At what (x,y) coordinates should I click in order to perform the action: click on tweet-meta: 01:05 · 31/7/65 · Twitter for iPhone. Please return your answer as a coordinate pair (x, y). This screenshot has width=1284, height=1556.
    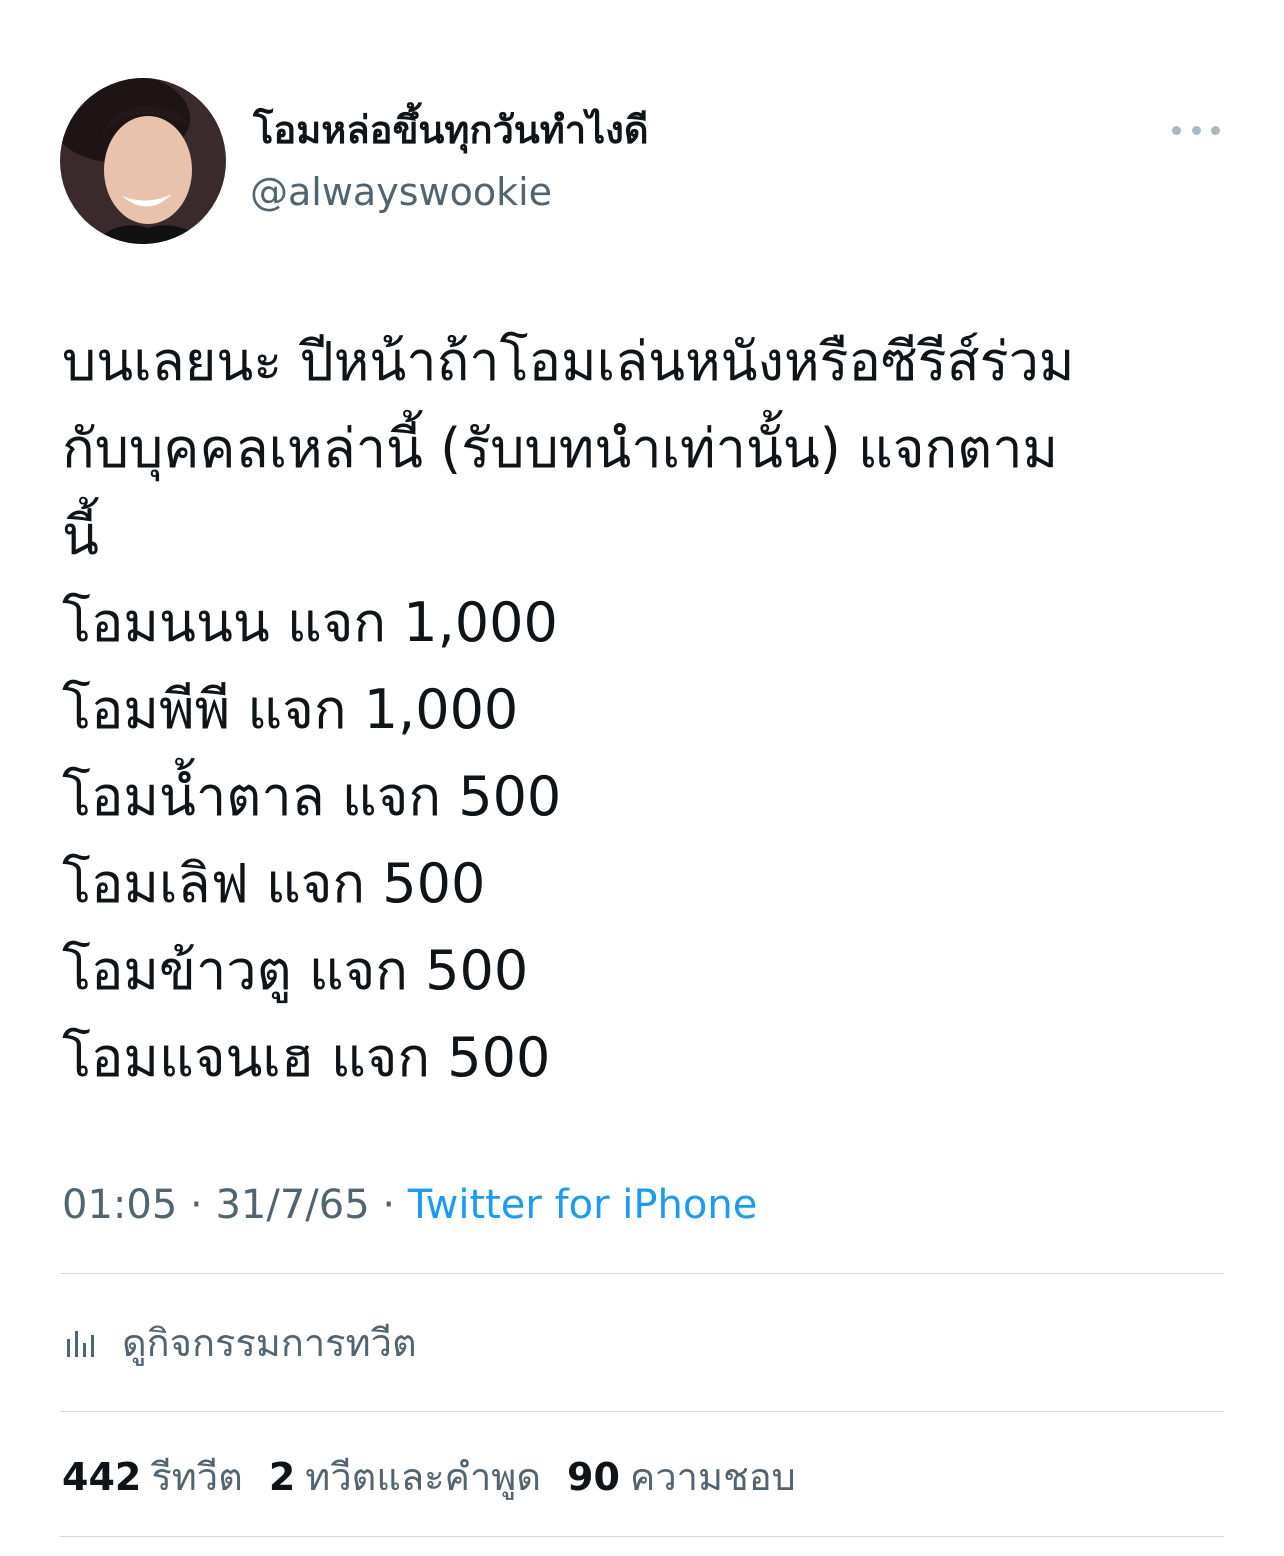
    Looking at the image, I should click on (409, 1205).